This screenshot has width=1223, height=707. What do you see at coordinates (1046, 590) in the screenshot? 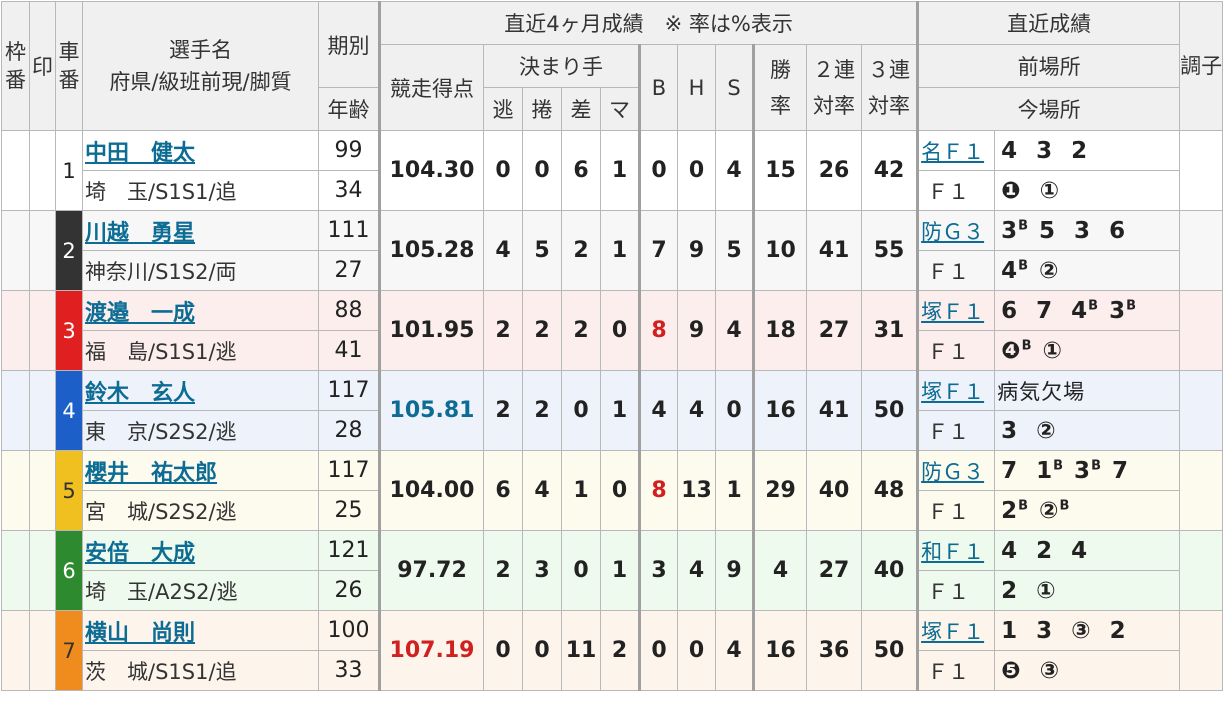
I see `result-token: ①` at bounding box center [1046, 590].